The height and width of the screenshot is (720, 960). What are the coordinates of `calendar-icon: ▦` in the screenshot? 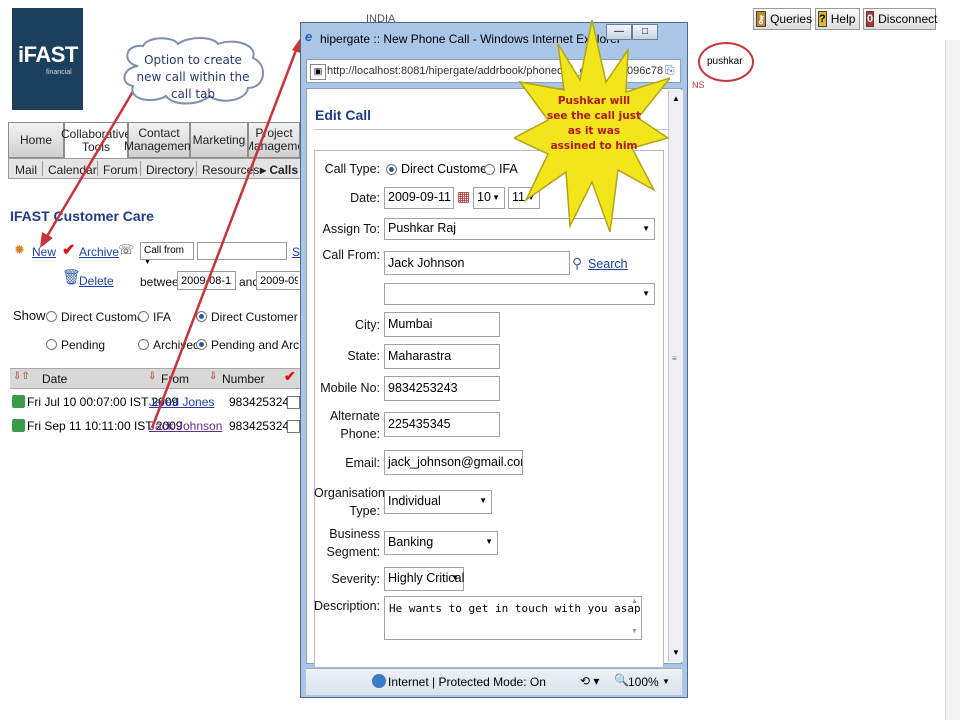 It's located at (463, 196).